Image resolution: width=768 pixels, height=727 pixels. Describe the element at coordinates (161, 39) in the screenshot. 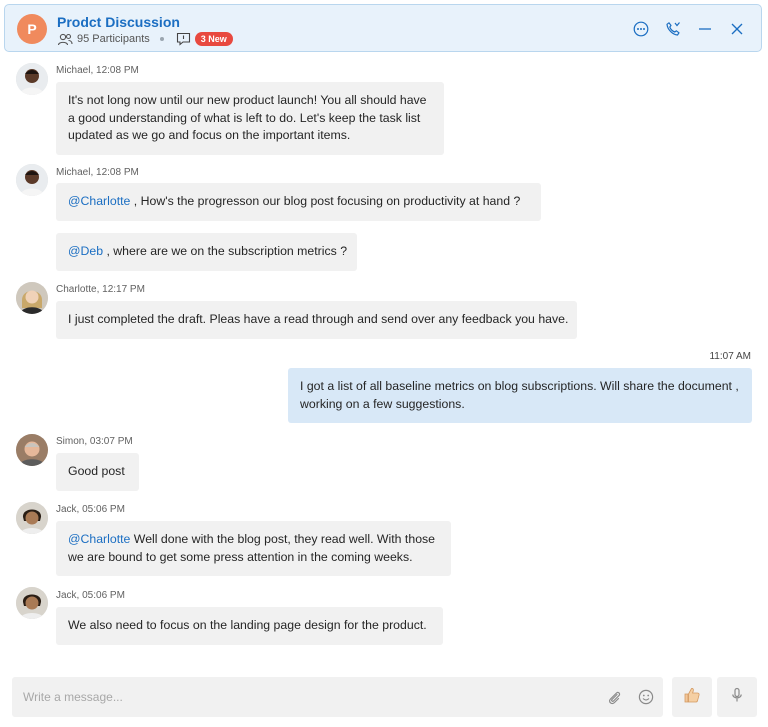

I see `separator-dot` at that location.